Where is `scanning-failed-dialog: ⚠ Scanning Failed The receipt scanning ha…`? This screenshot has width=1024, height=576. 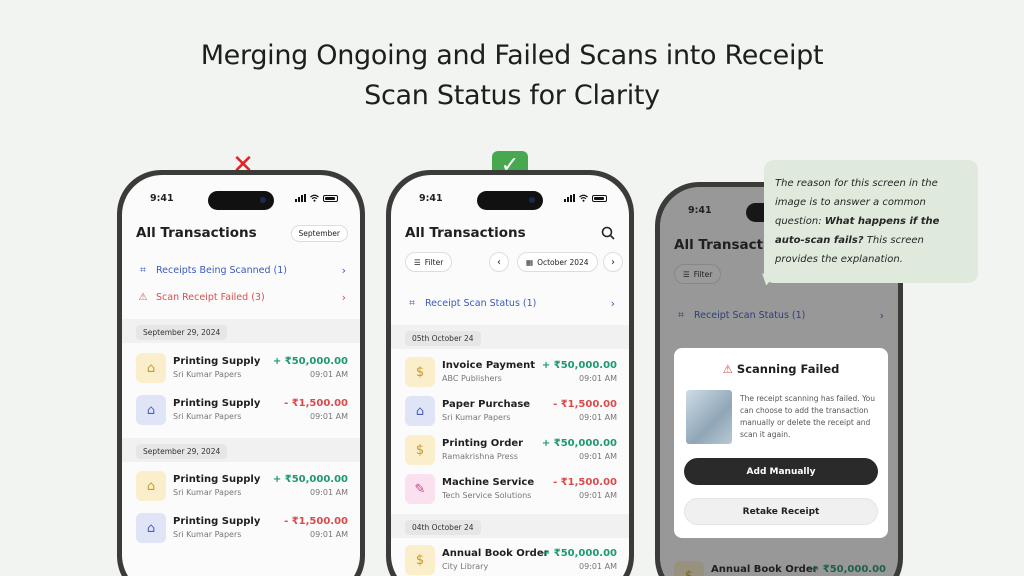 scanning-failed-dialog: ⚠ Scanning Failed The receipt scanning ha… is located at coordinates (781, 443).